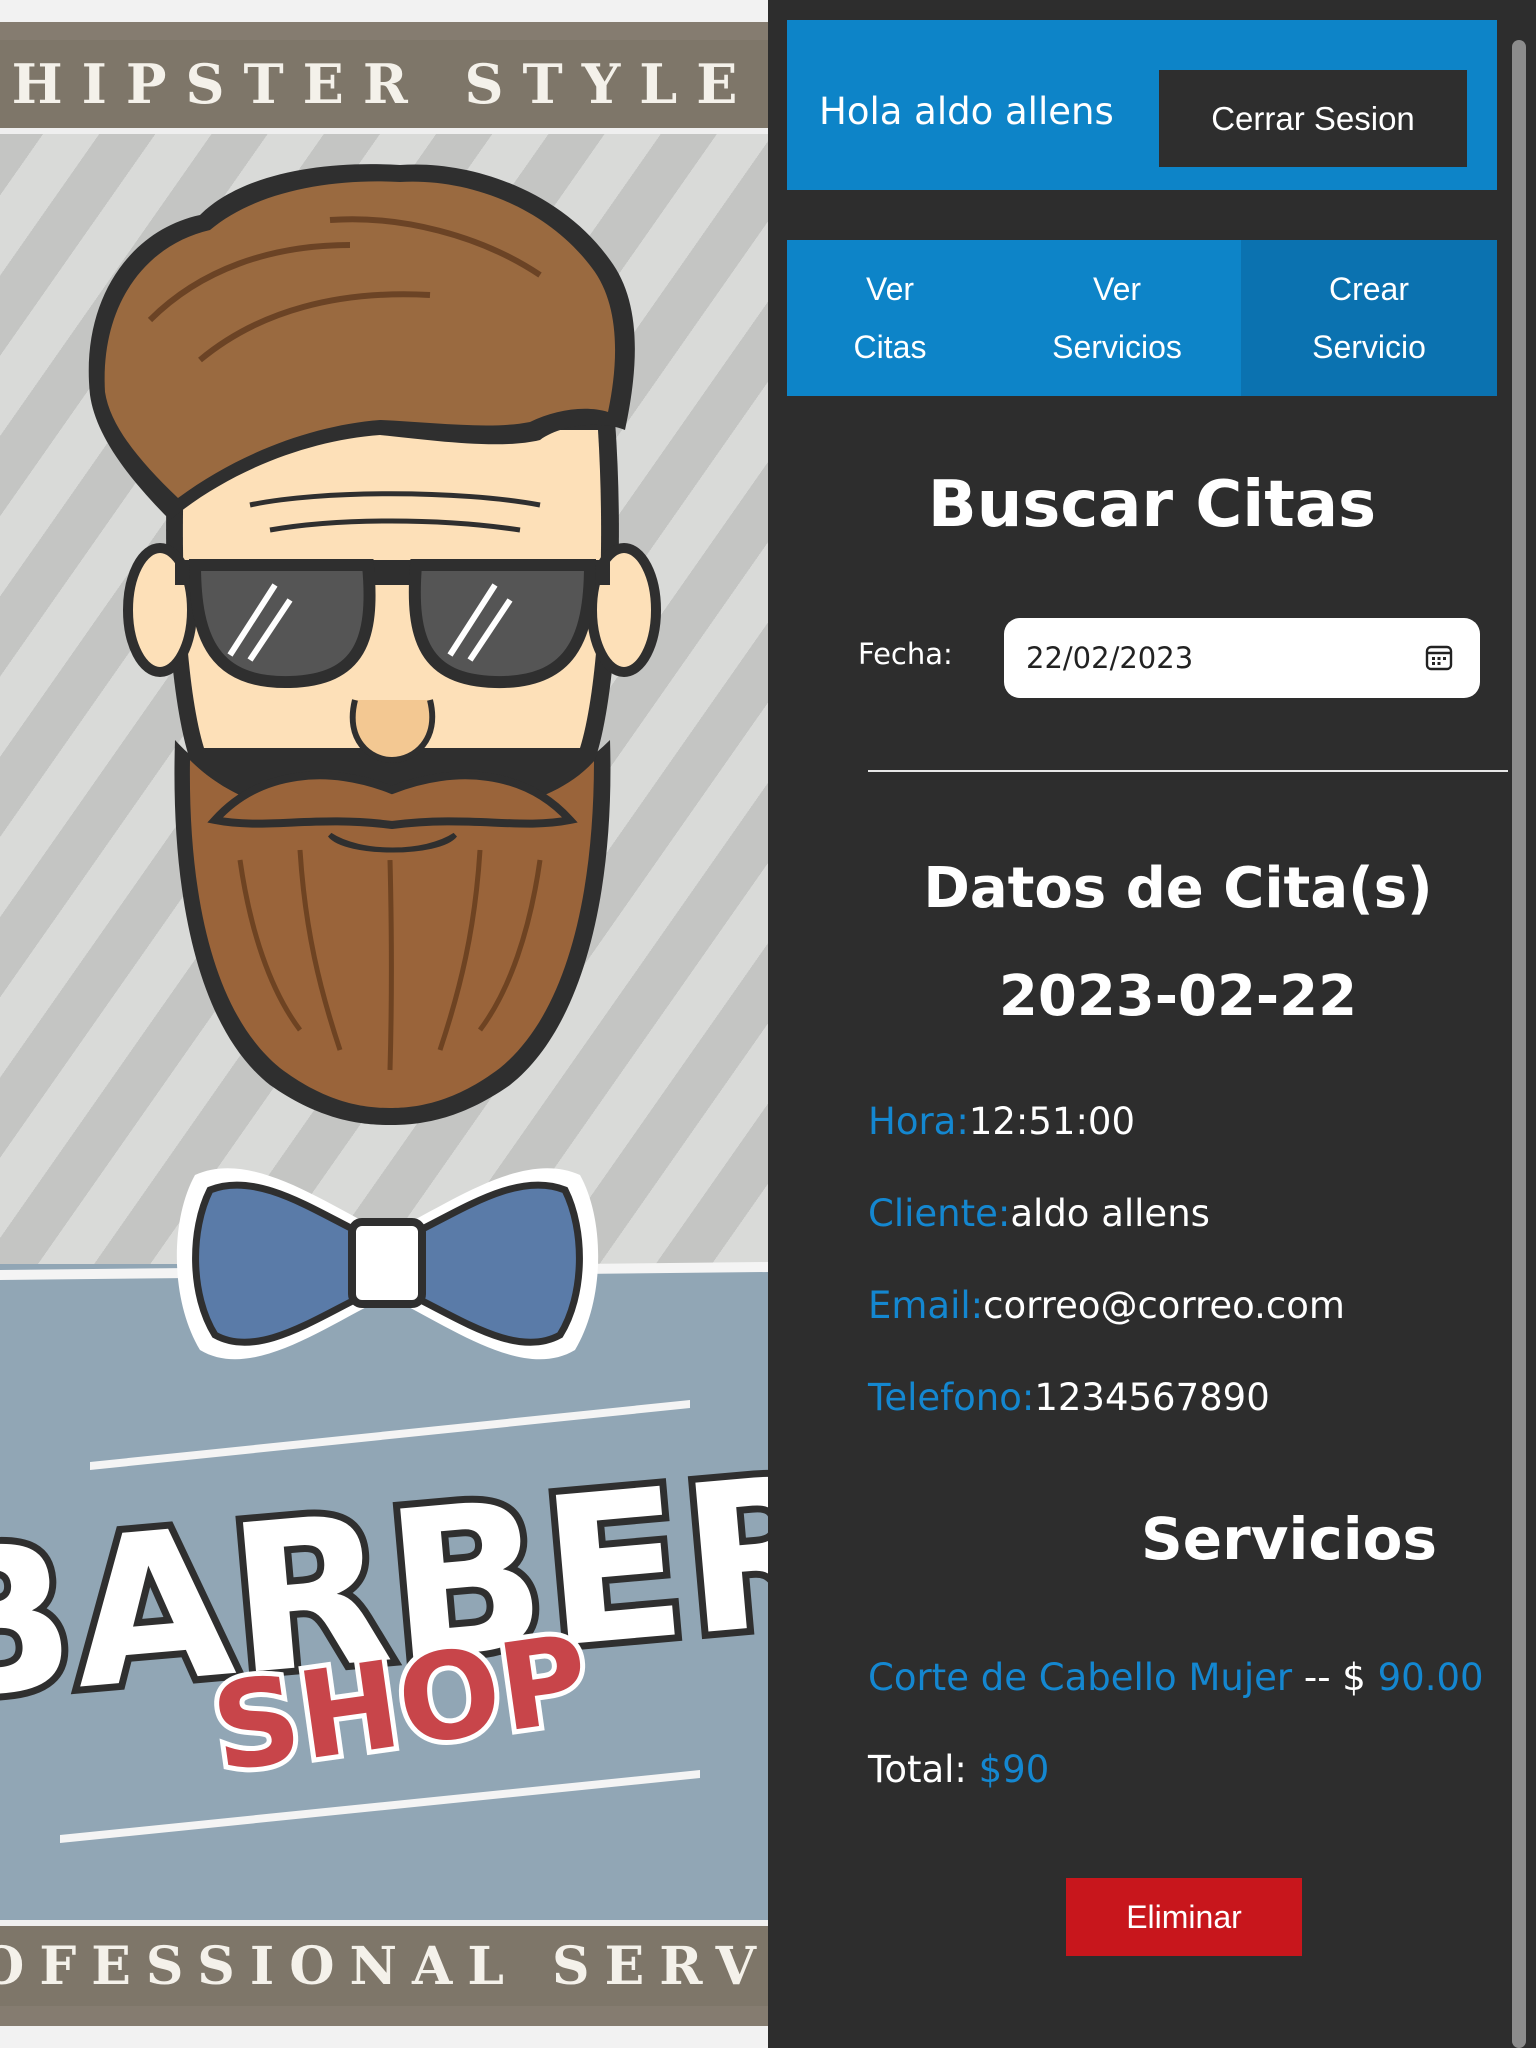 This screenshot has width=1536, height=2048. What do you see at coordinates (1117, 289) in the screenshot?
I see `tab-ver-servicios-line1: Ver` at bounding box center [1117, 289].